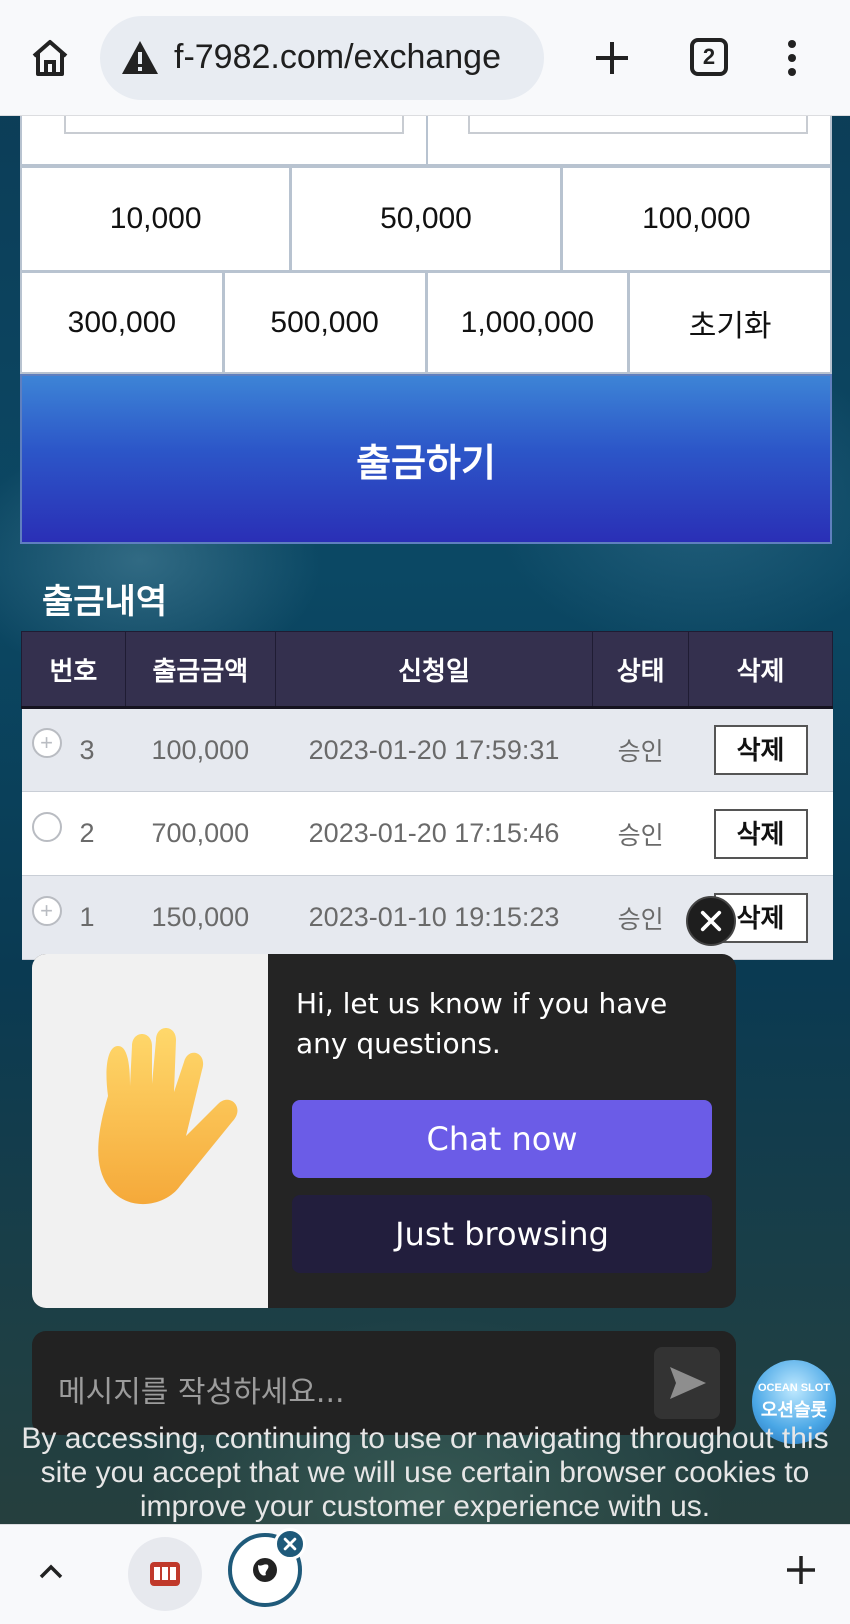 The image size is (850, 1624). I want to click on row-number: 1, so click(87, 917).